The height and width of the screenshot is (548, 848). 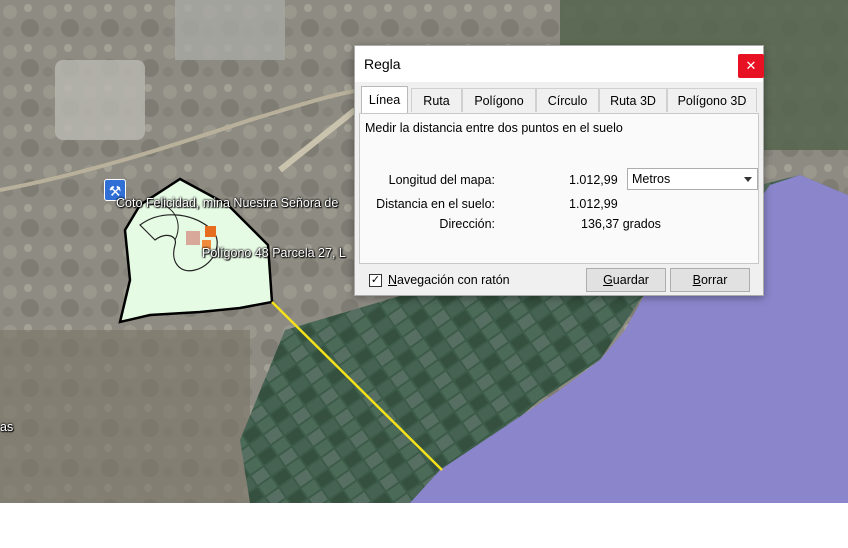 I want to click on map-length-value: 1.012,99, so click(x=593, y=180).